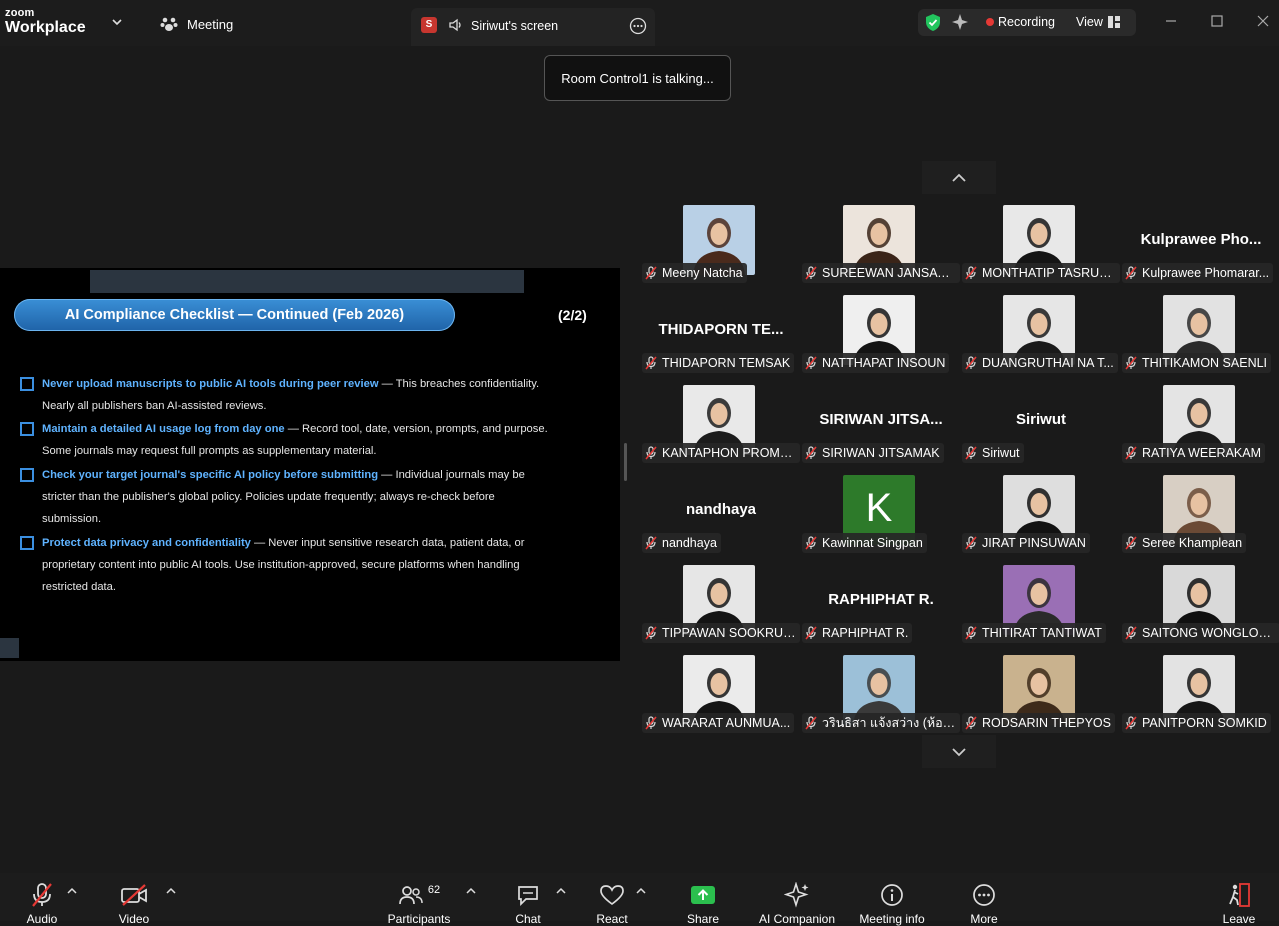 The width and height of the screenshot is (1279, 926). I want to click on chat-button: Chat, so click(528, 903).